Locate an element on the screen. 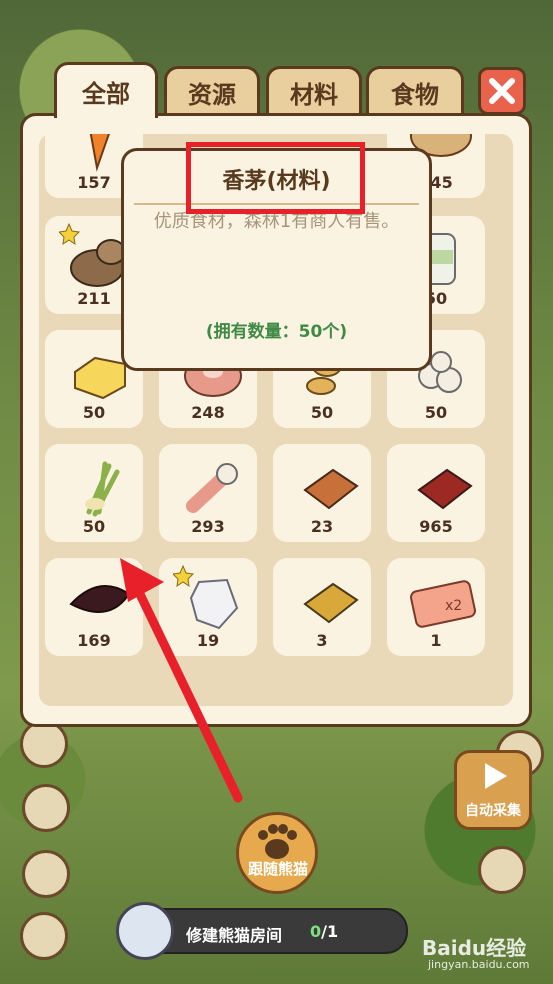 The image size is (553, 984). item-count: 293 is located at coordinates (208, 526).